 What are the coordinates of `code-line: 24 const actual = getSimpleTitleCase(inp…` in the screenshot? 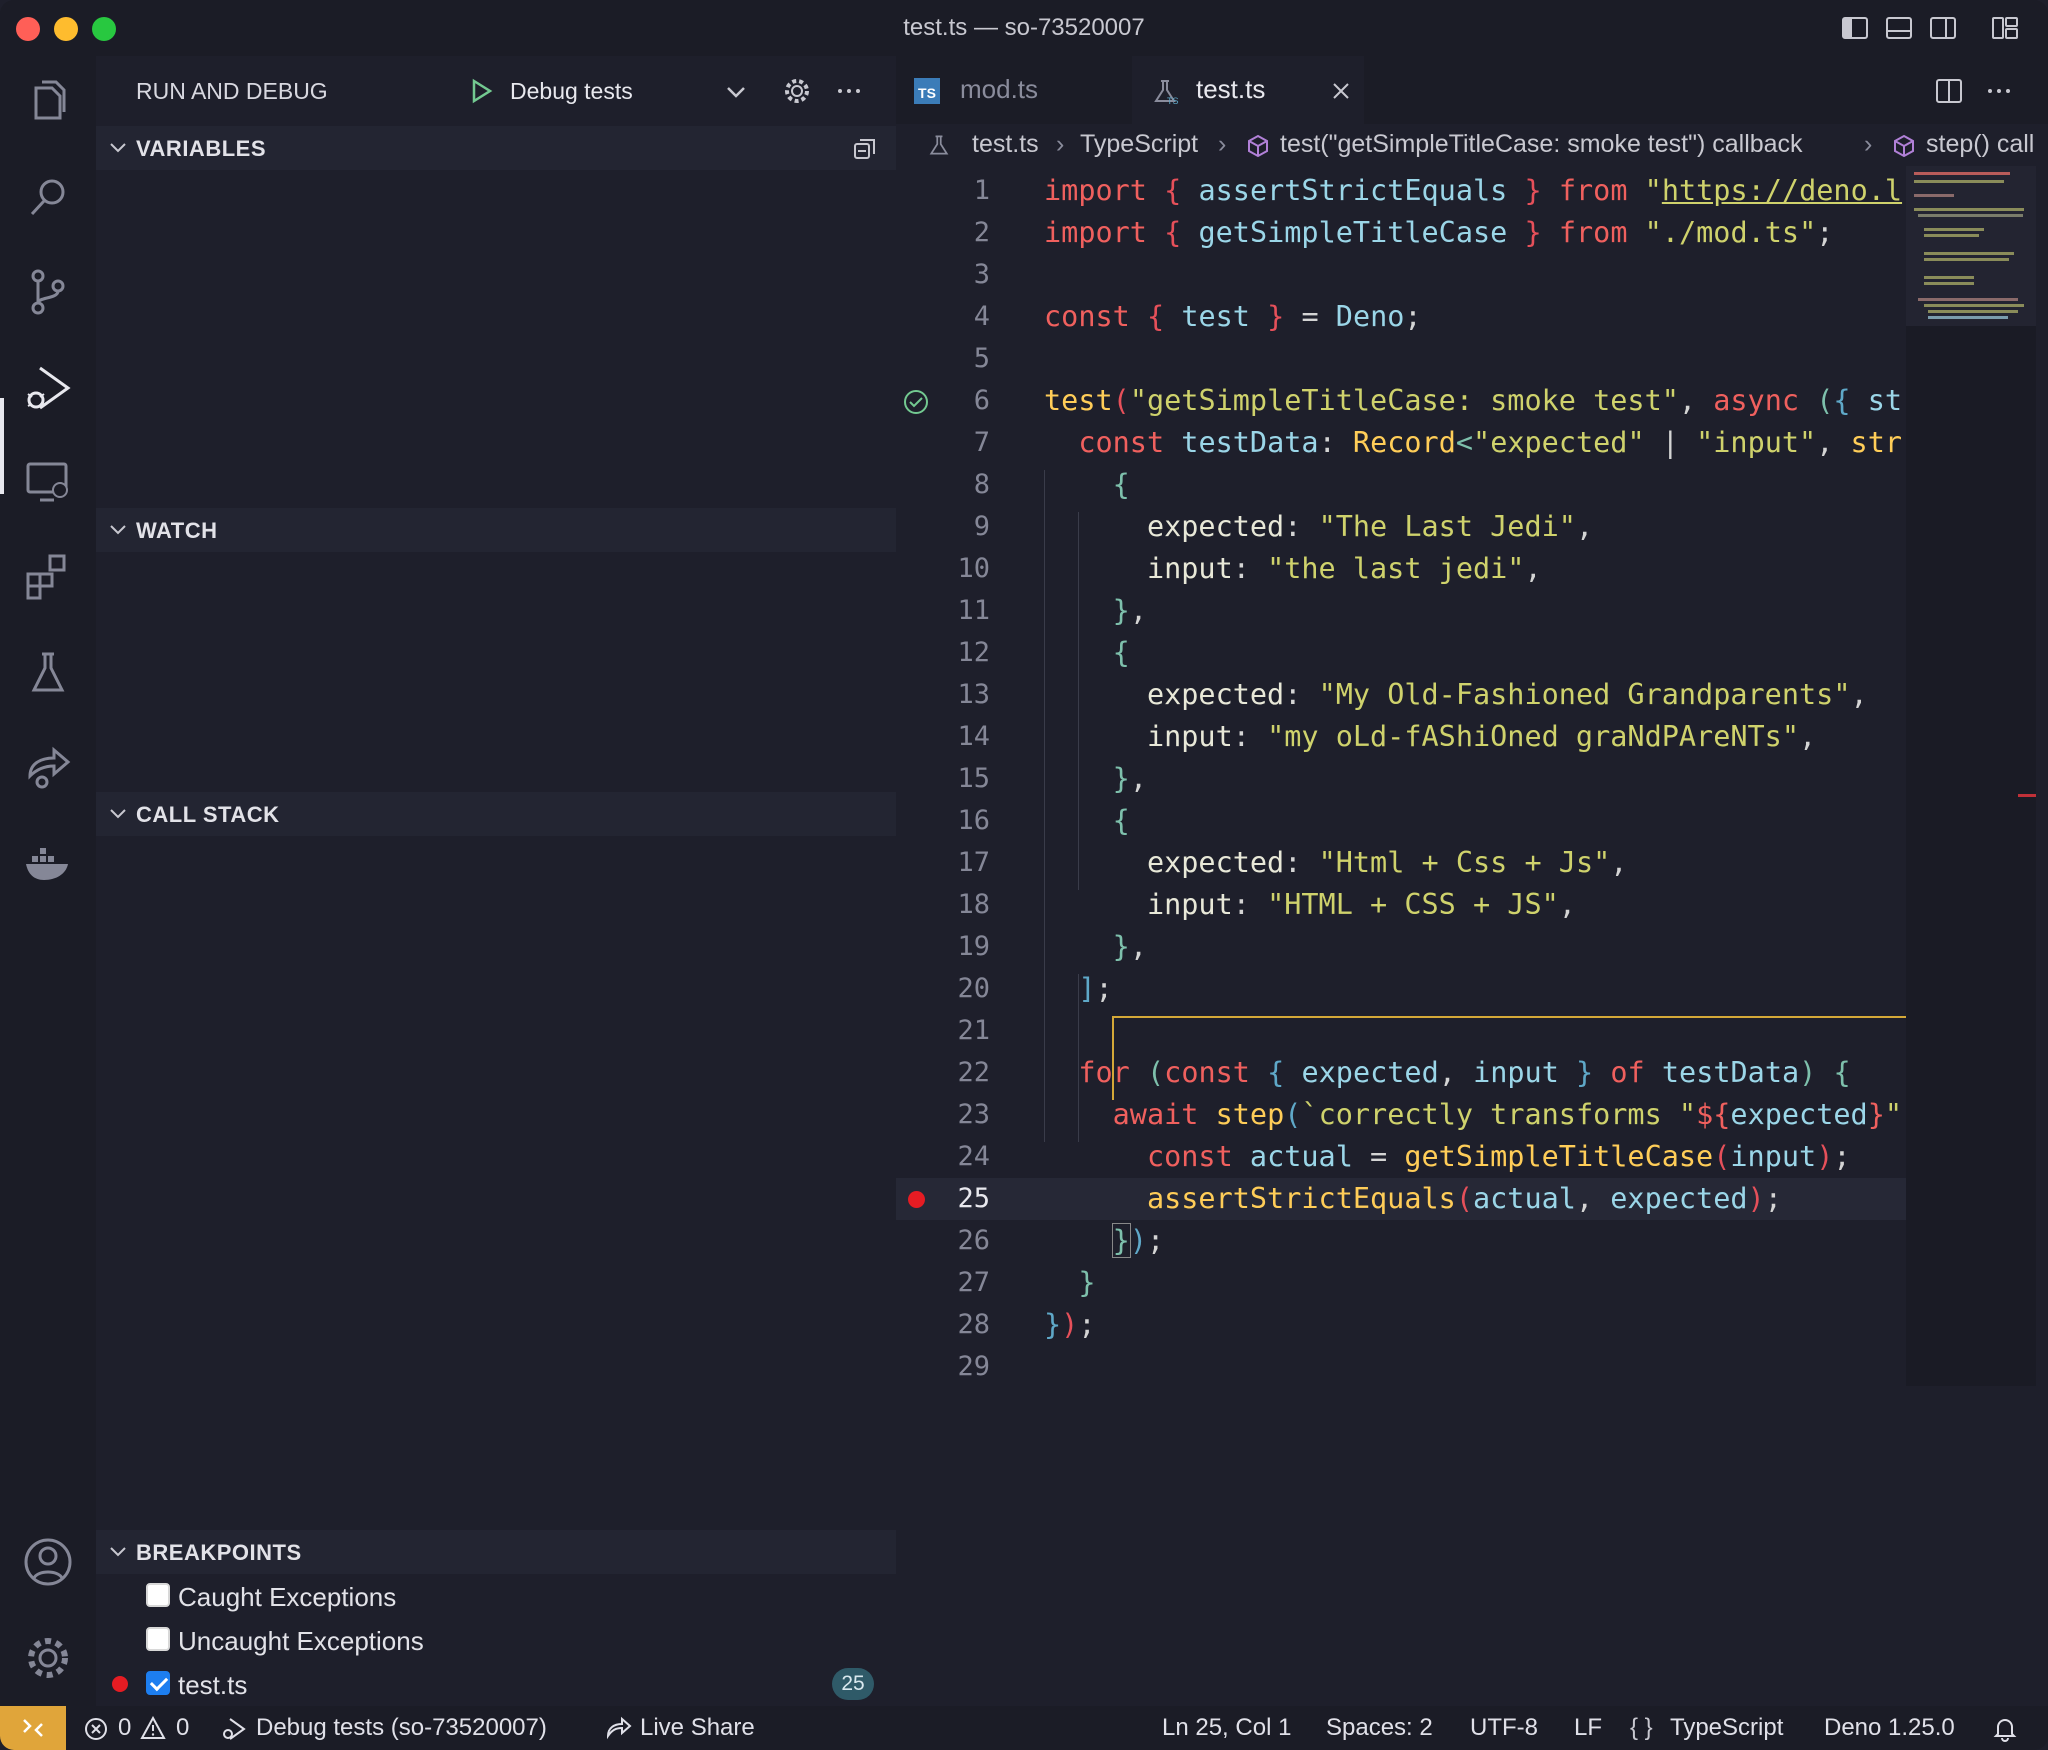 It's located at (1404, 1156).